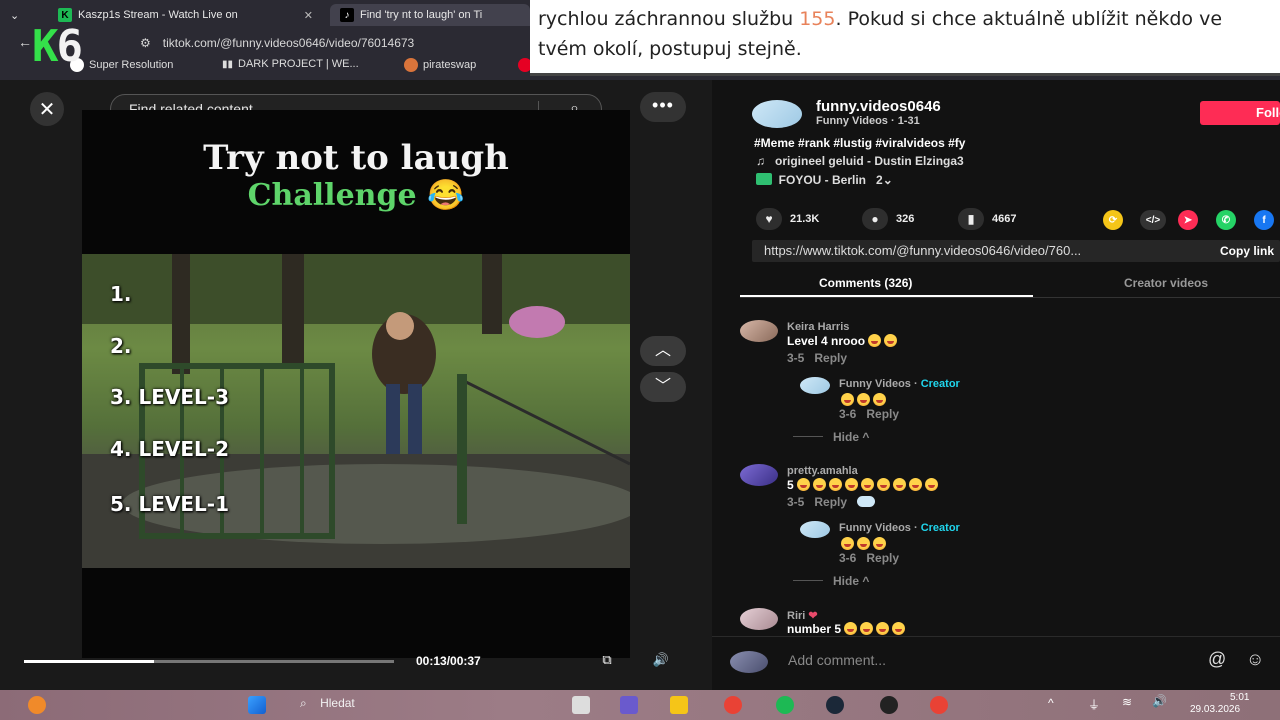 The width and height of the screenshot is (1280, 720). Describe the element at coordinates (89, 661) in the screenshot. I see `progress-fill` at that location.